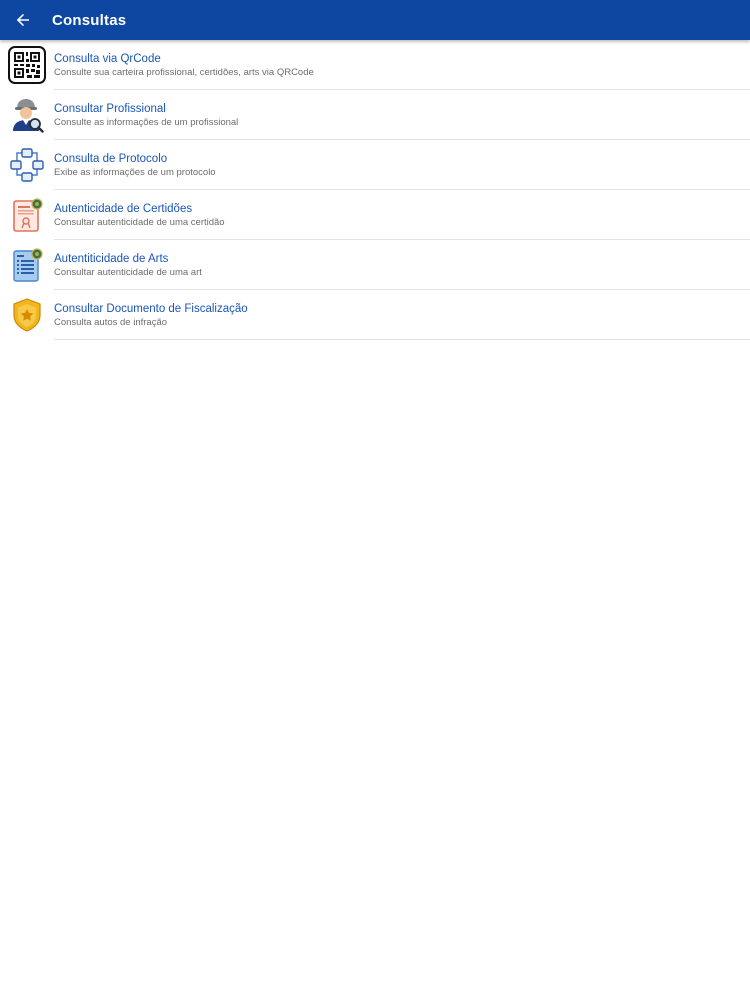 This screenshot has height=1000, width=750. I want to click on list-item-subtitle: Consultar autenticidade de uma art, so click(128, 272).